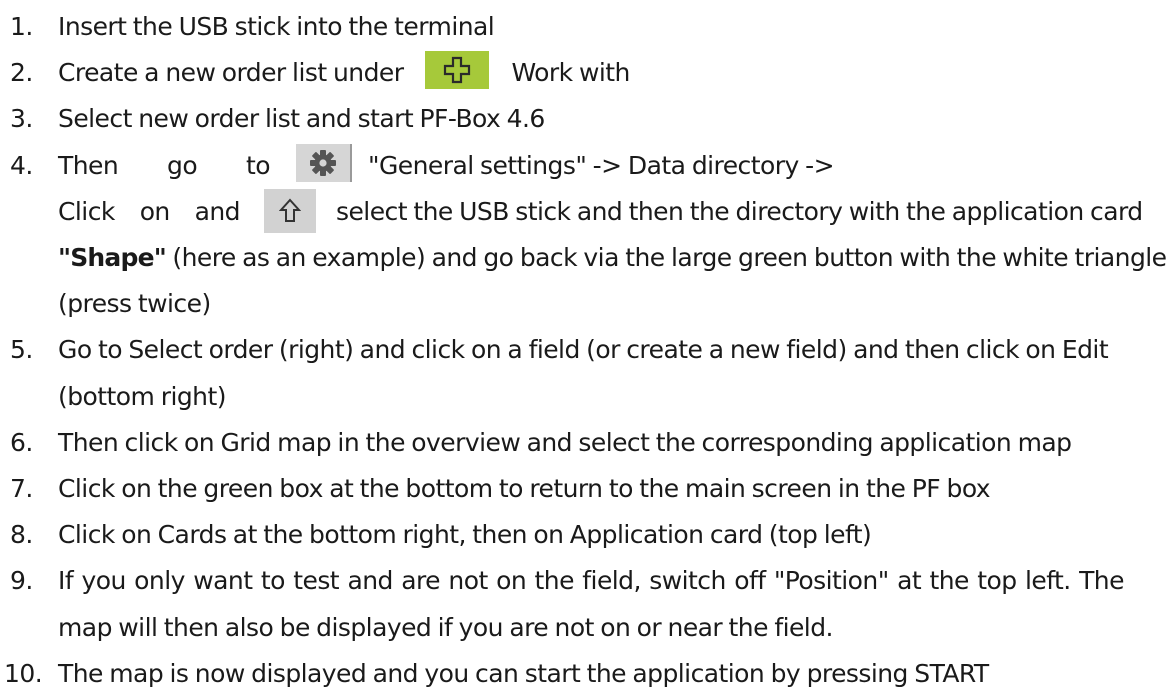 The image size is (1170, 697). What do you see at coordinates (21, 535) in the screenshot?
I see `step-number: 8.` at bounding box center [21, 535].